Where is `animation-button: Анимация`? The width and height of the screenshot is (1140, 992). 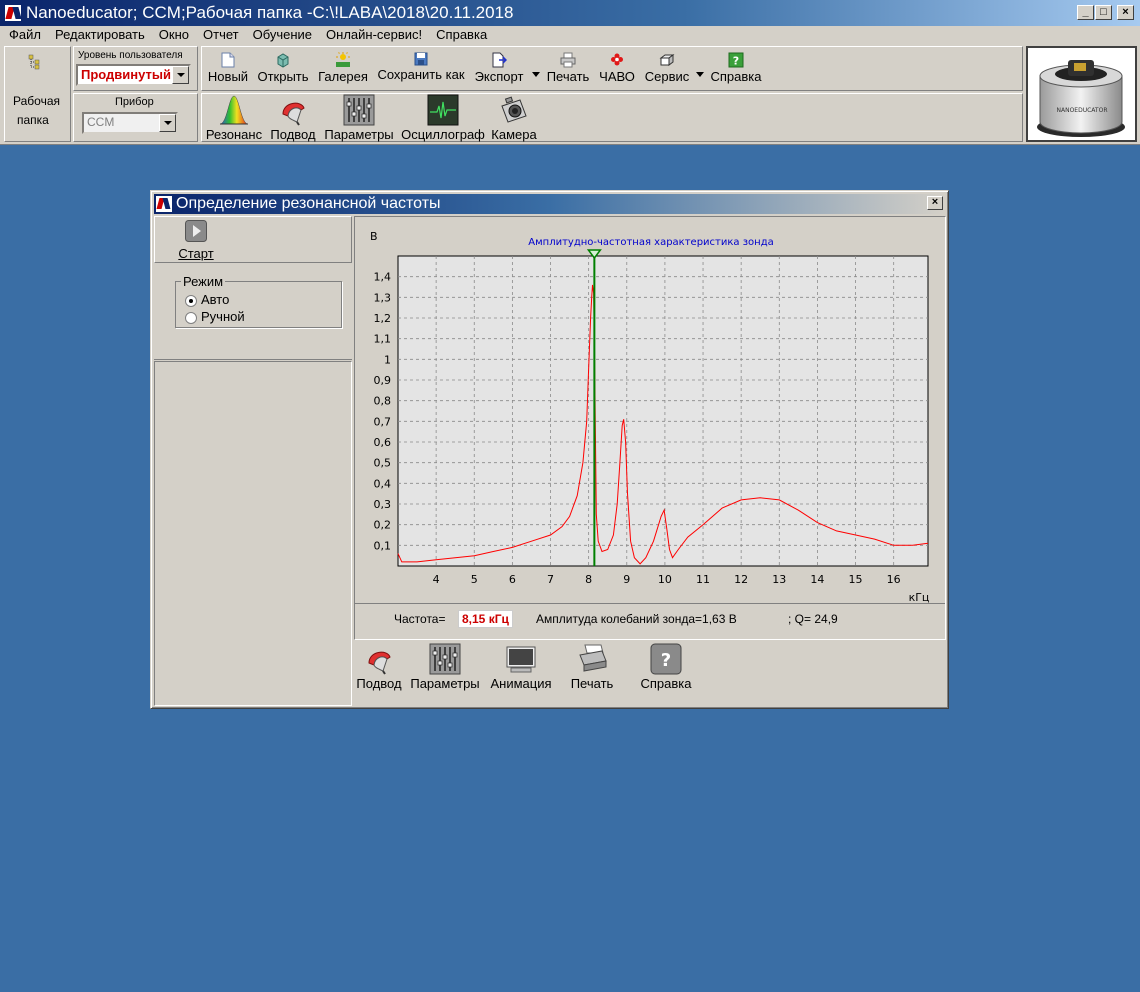
animation-button: Анимация is located at coordinates (521, 667).